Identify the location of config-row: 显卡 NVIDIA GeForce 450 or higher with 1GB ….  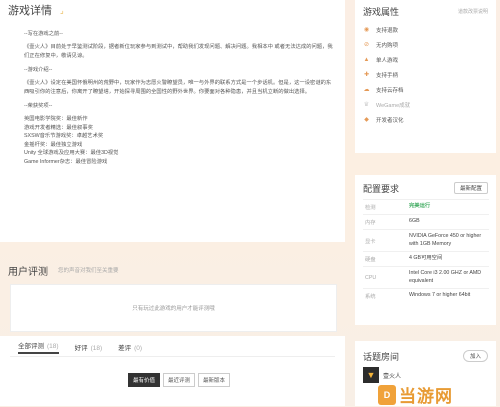
(426, 240).